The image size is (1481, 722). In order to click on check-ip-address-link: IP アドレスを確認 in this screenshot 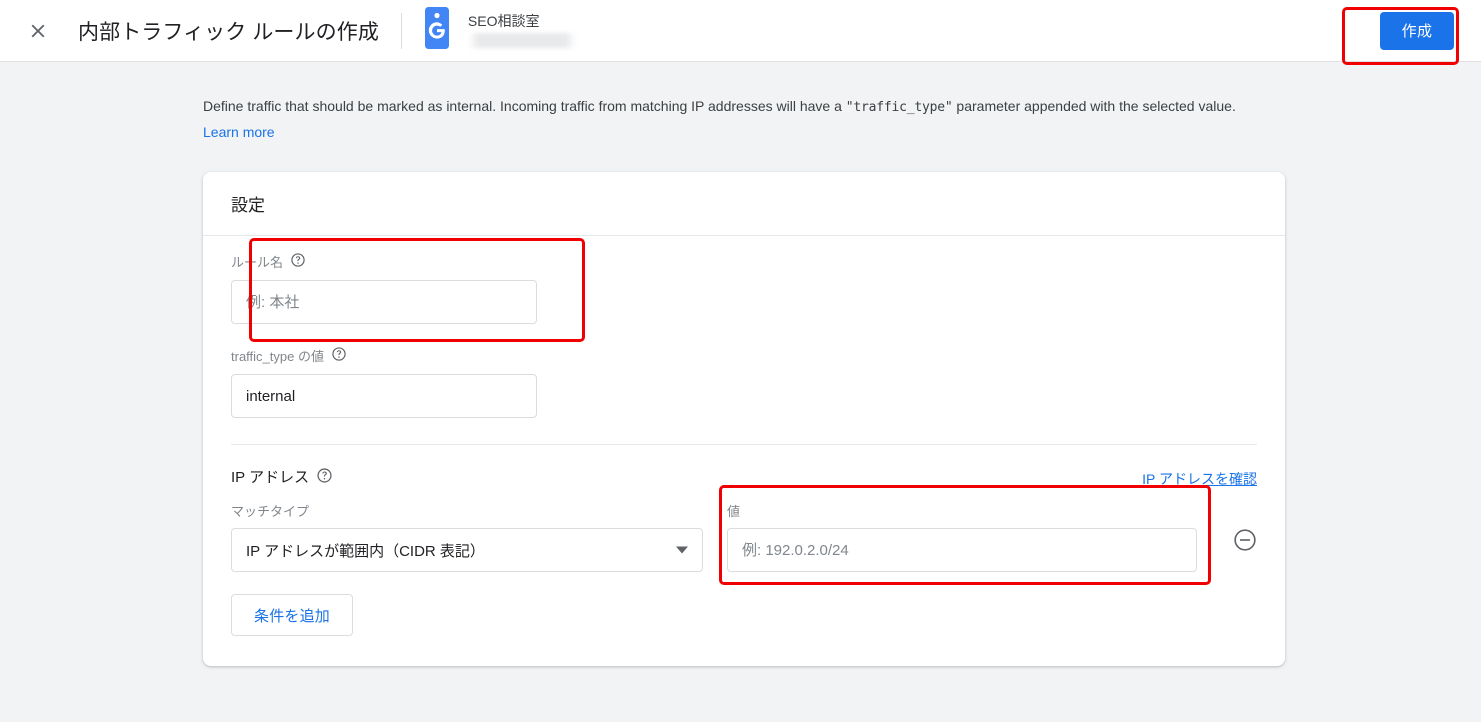, I will do `click(1199, 479)`.